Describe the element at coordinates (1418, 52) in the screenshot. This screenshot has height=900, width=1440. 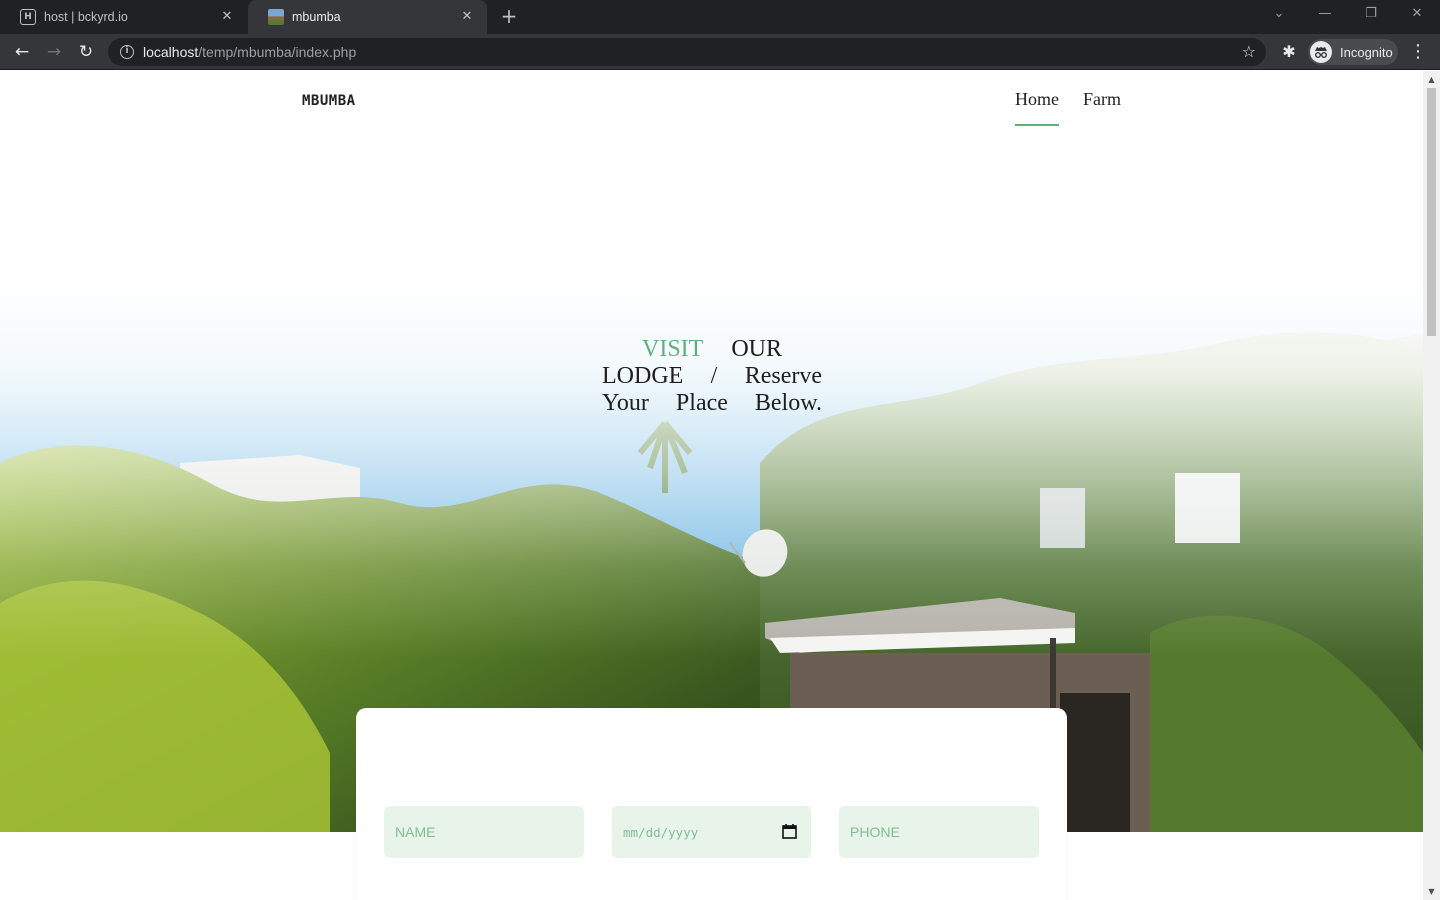
I see `kebab-menu-icon: ⋮` at that location.